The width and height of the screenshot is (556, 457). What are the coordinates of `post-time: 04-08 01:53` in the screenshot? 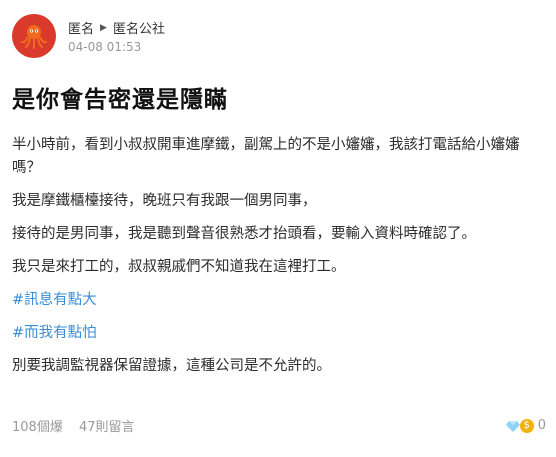 It's located at (105, 47).